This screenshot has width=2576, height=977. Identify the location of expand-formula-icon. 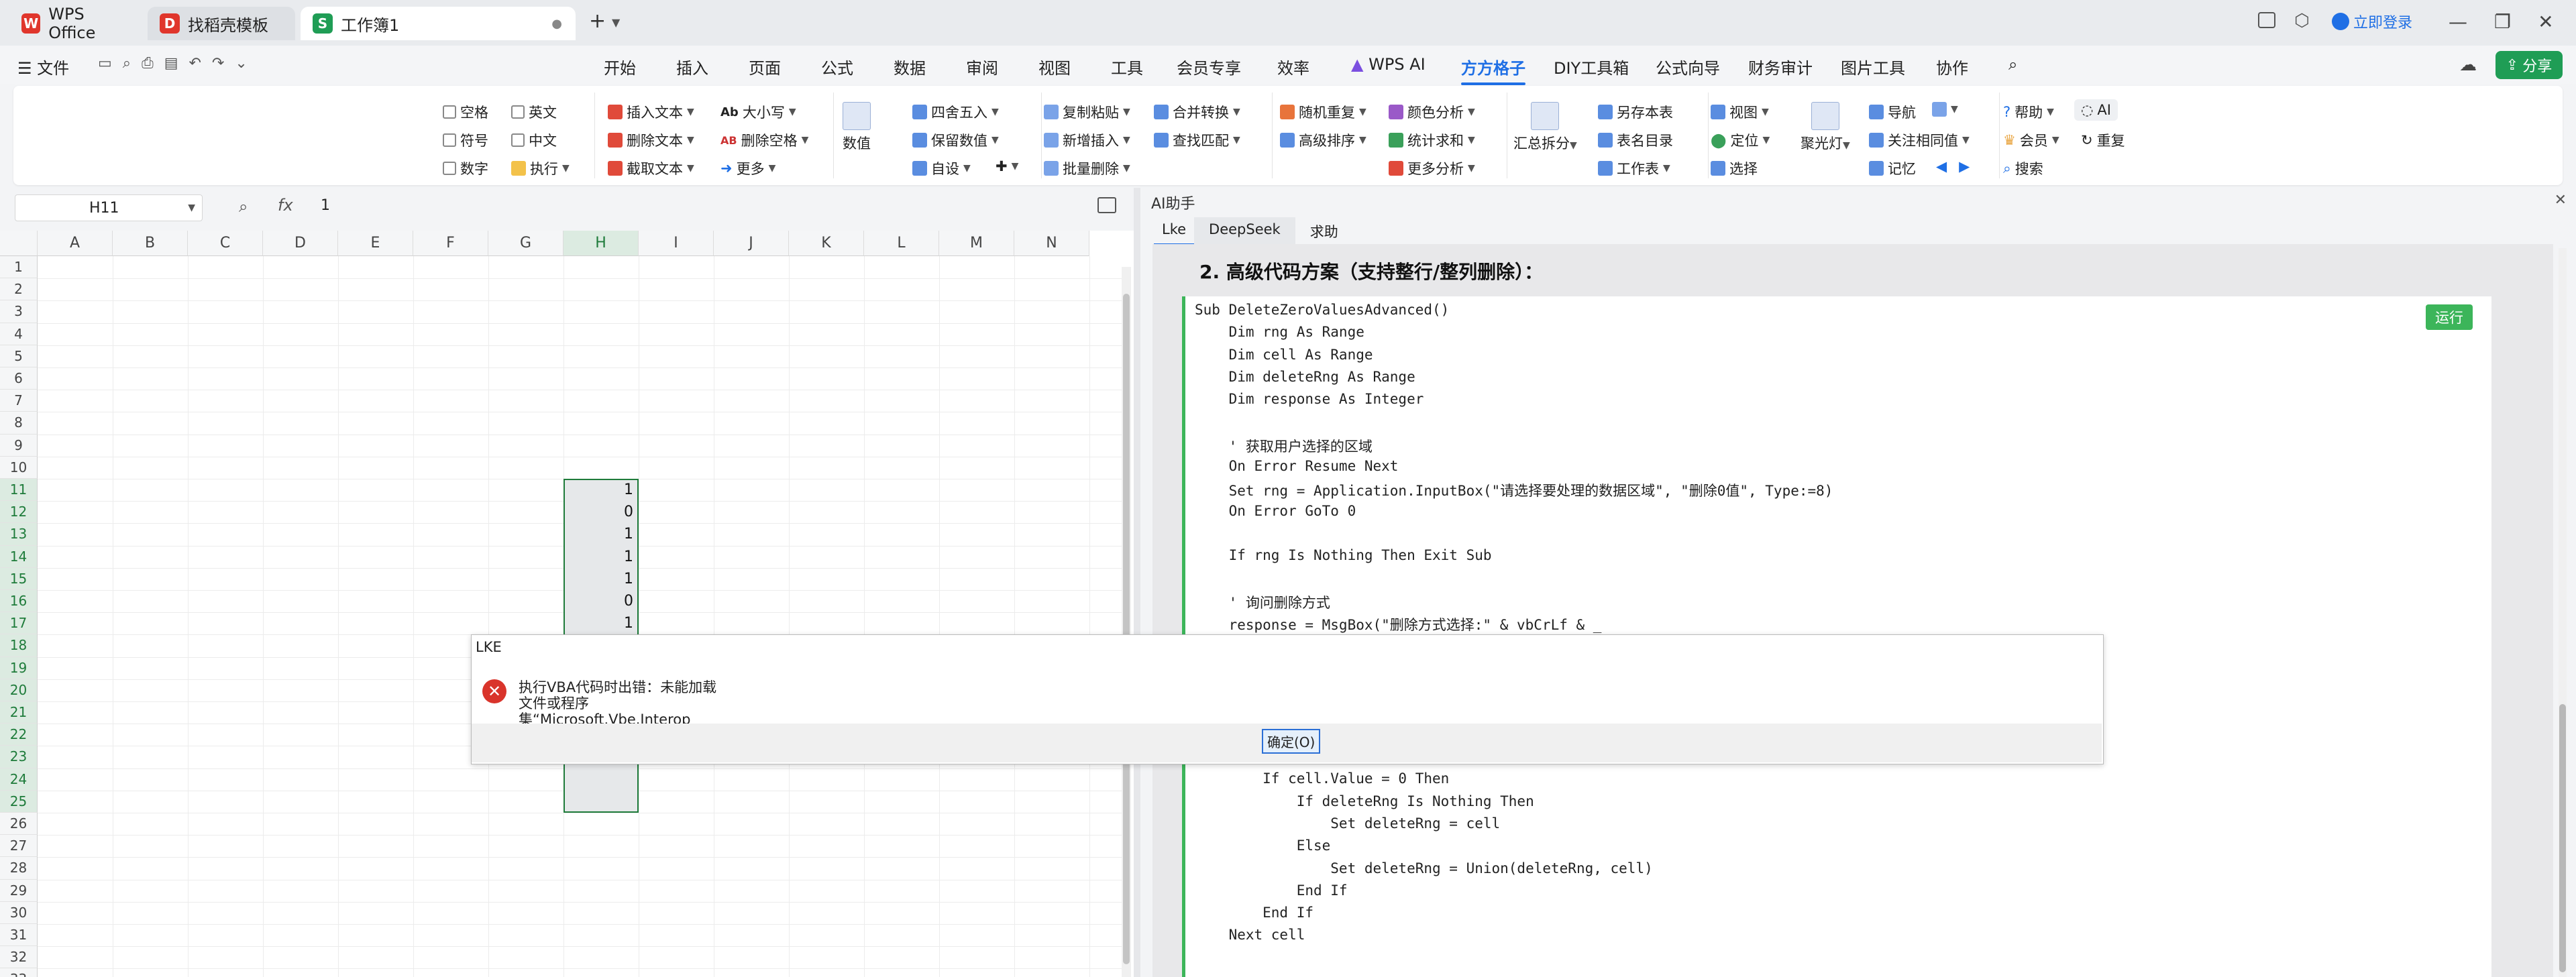
(1106, 205).